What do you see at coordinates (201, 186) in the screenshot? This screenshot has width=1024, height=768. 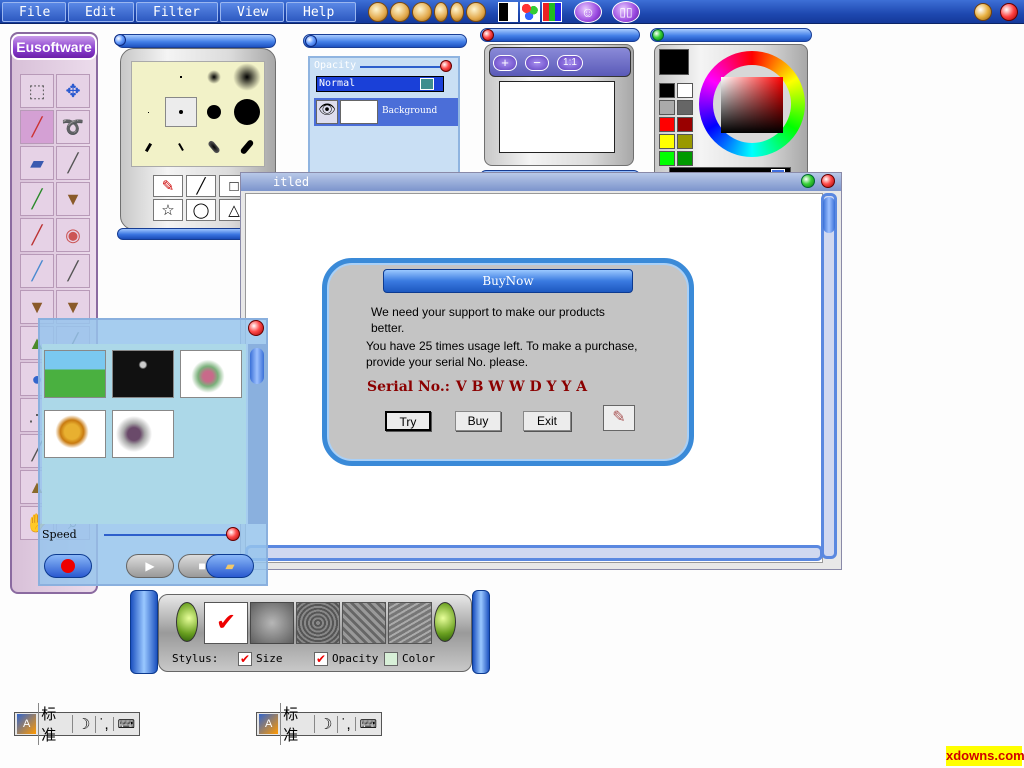 I see `line-shape-icon: ╱` at bounding box center [201, 186].